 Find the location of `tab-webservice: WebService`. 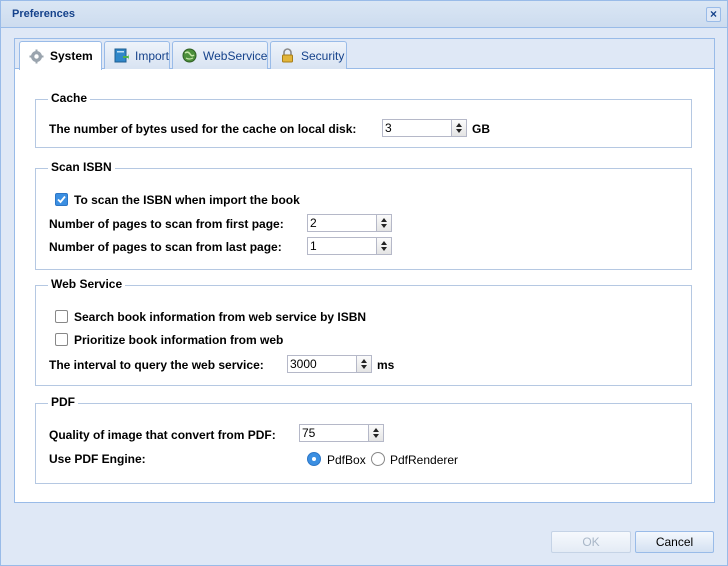

tab-webservice: WebService is located at coordinates (220, 55).